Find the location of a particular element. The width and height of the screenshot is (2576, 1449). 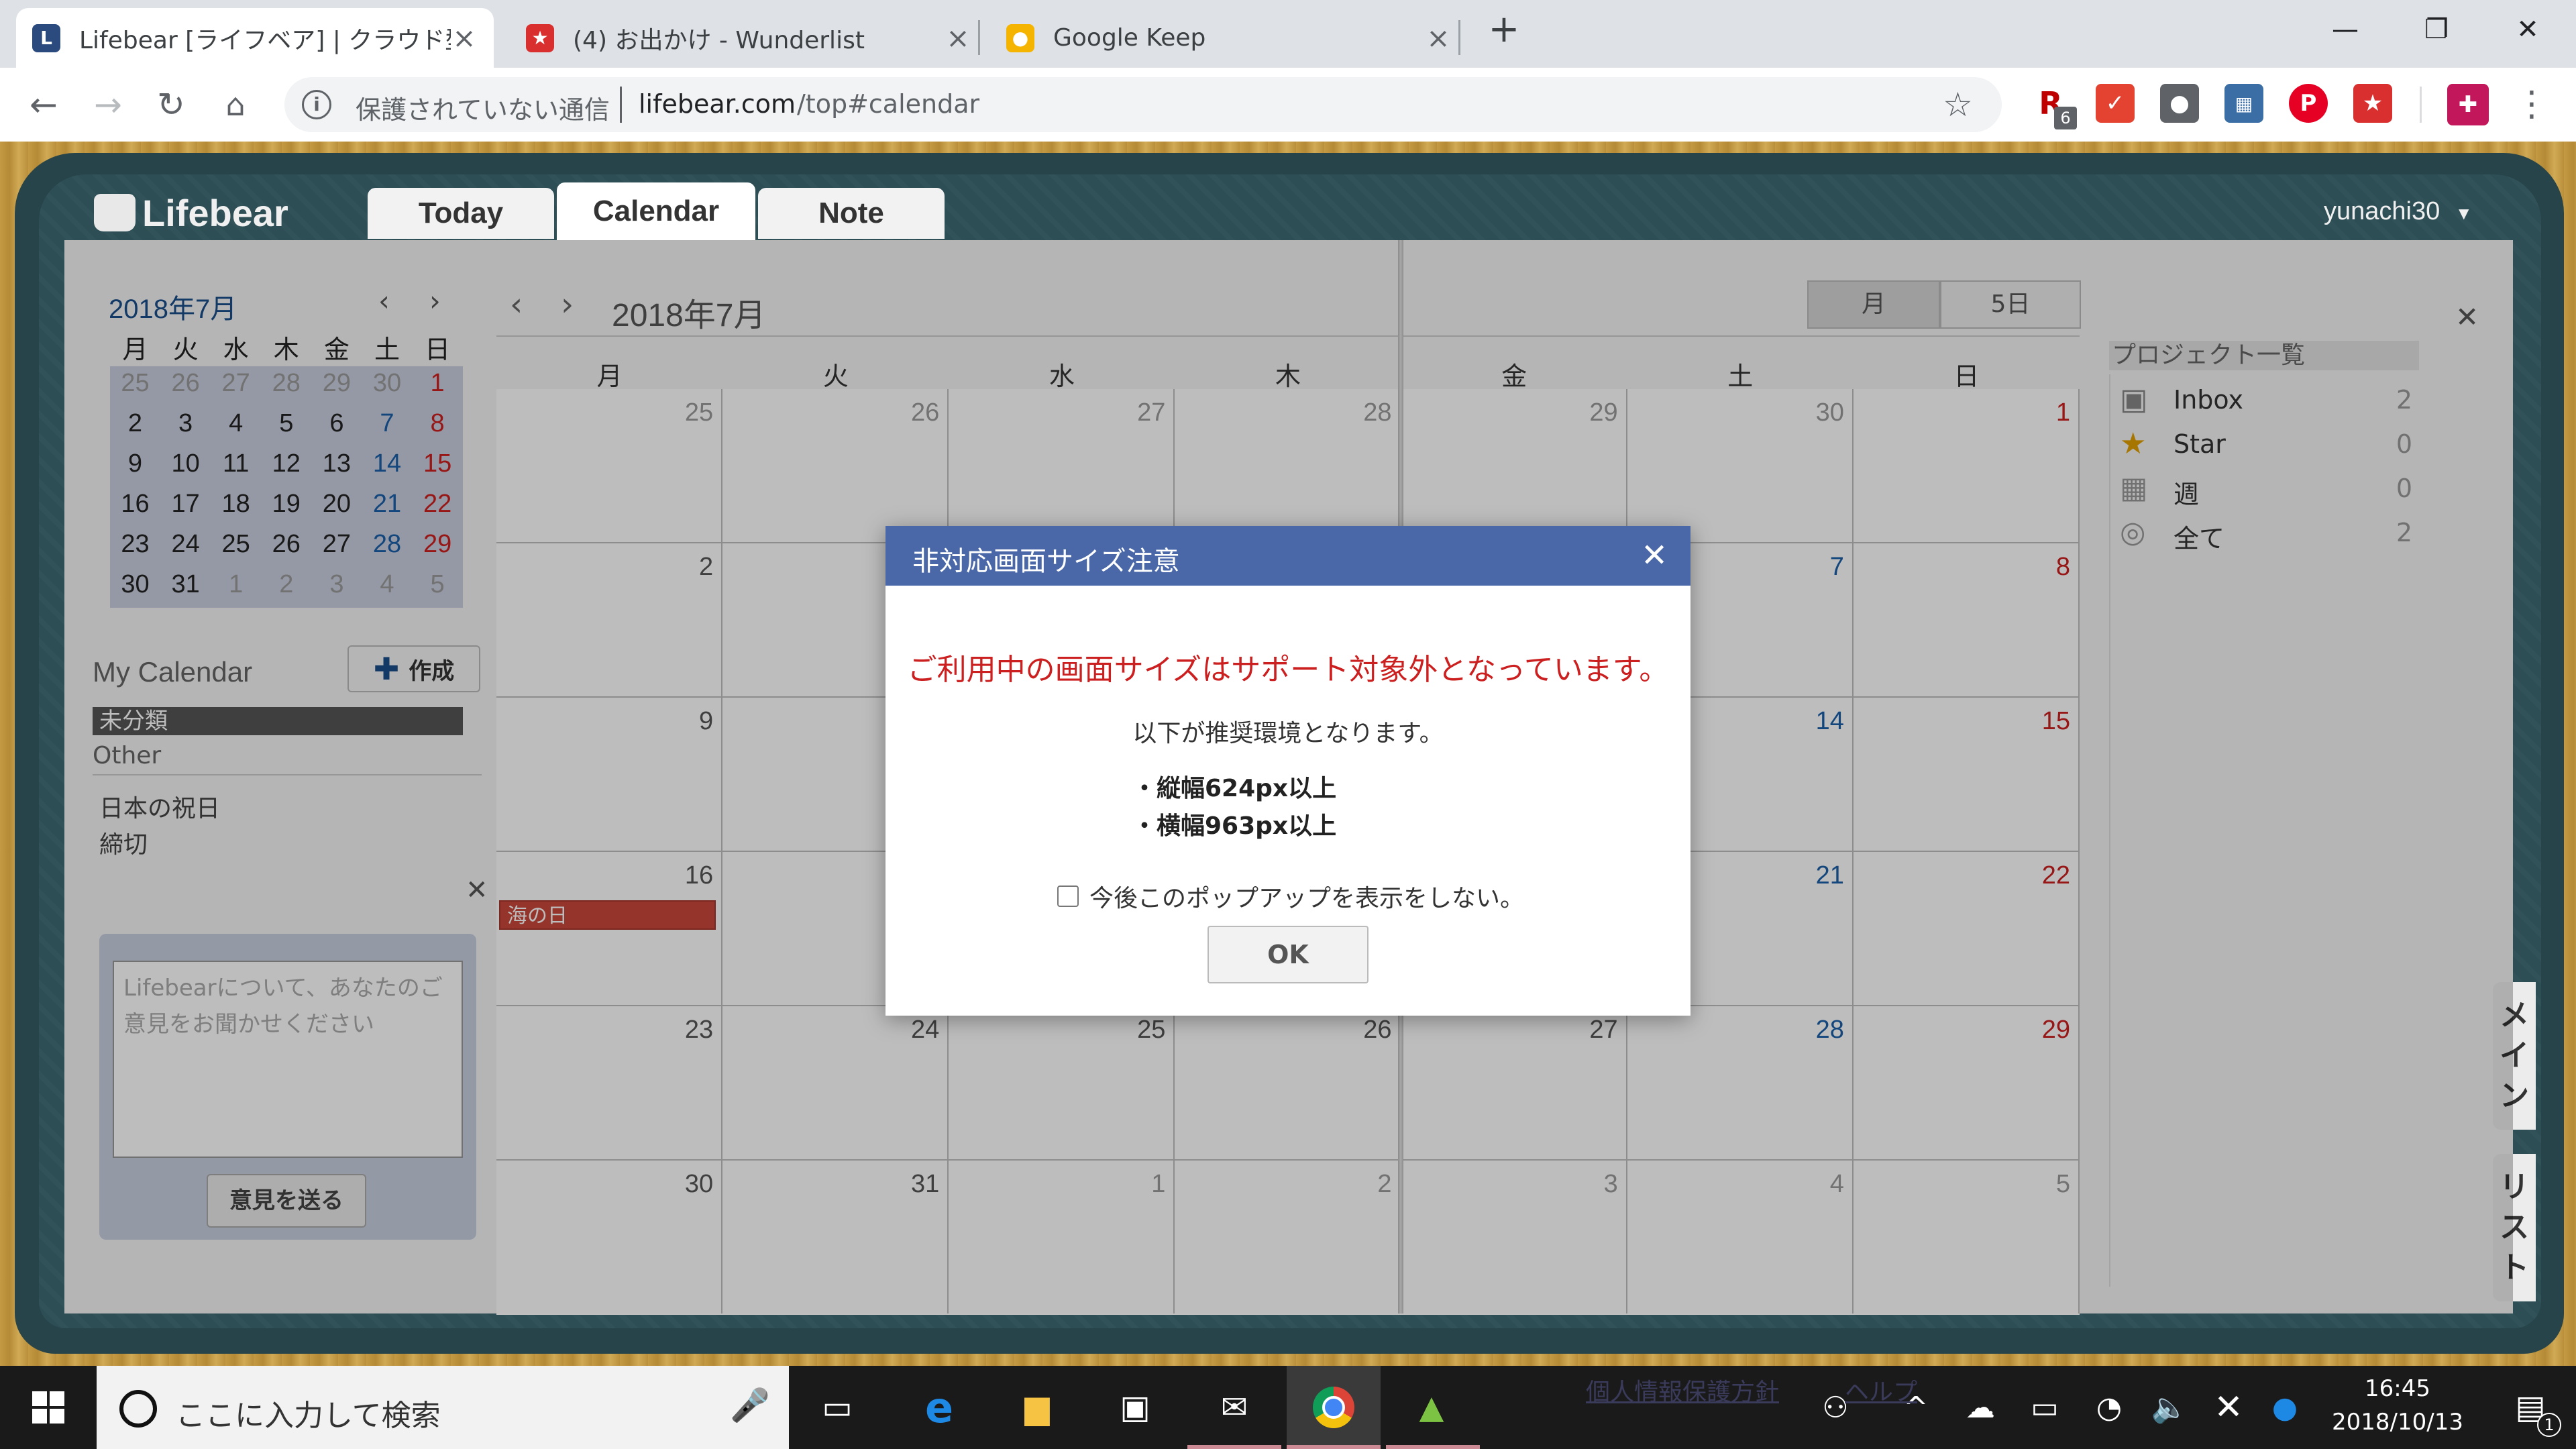

tab-lifebear: L Lifebear [ライフベア] | クラウド型電子 × is located at coordinates (255, 38).